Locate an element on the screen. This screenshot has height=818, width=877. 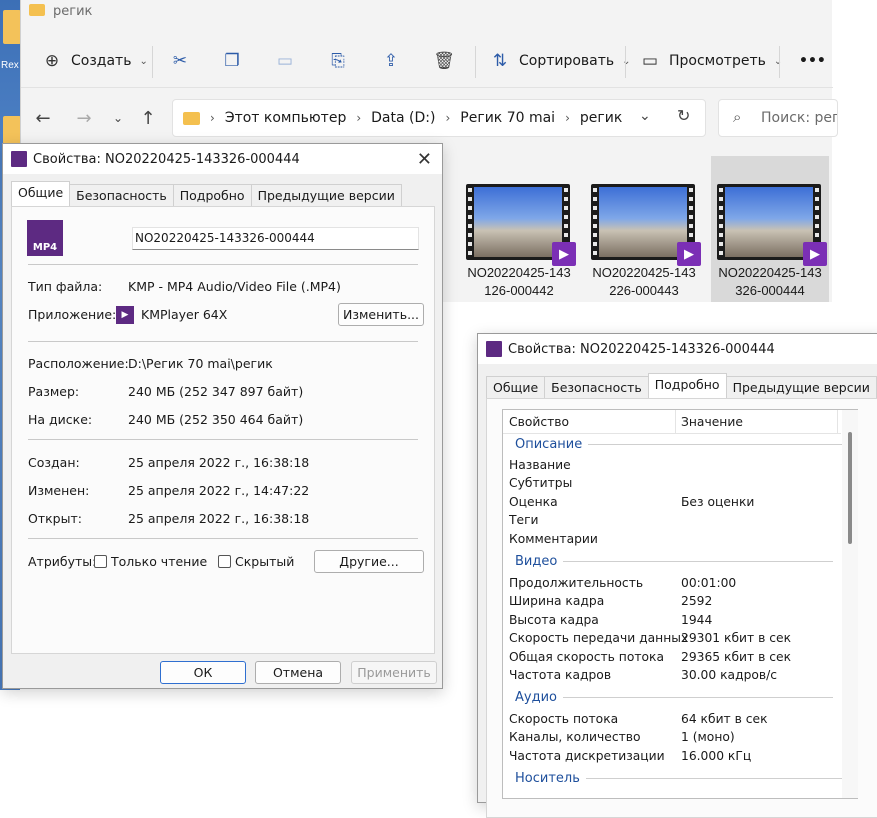
readonly-checkbox is located at coordinates (100, 561).